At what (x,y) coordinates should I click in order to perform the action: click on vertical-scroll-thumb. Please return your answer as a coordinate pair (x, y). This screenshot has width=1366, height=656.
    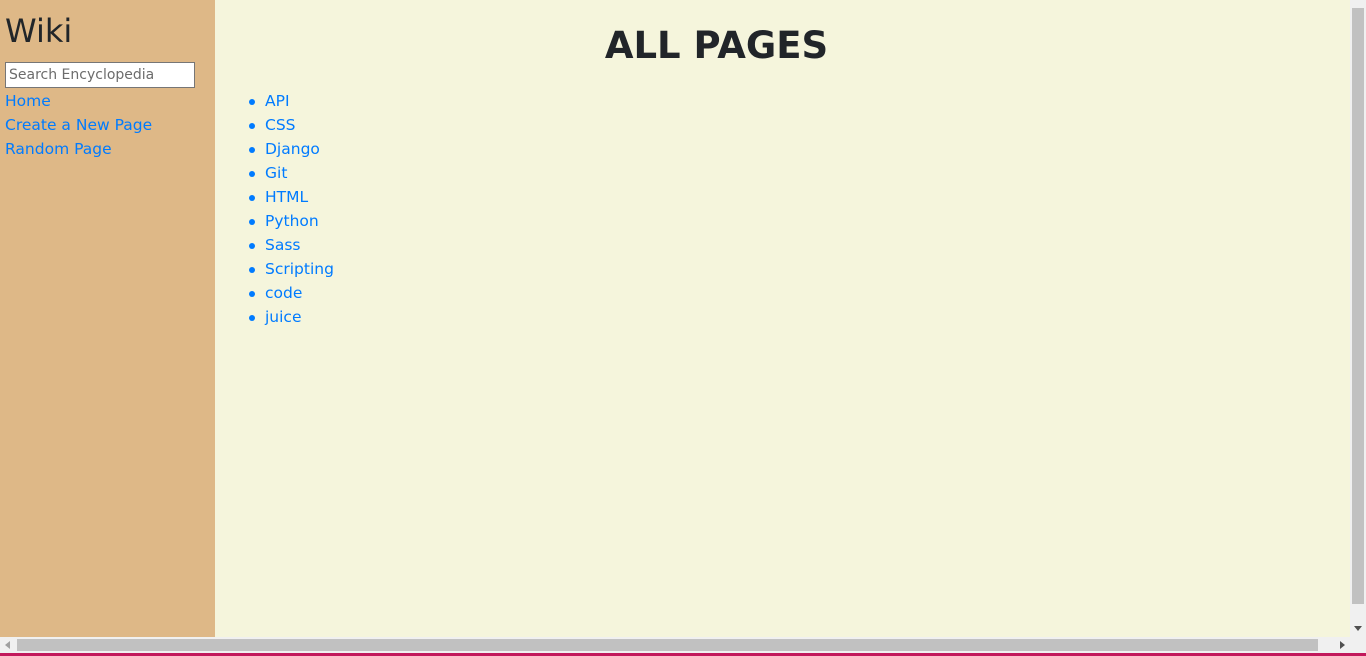
    Looking at the image, I should click on (1358, 306).